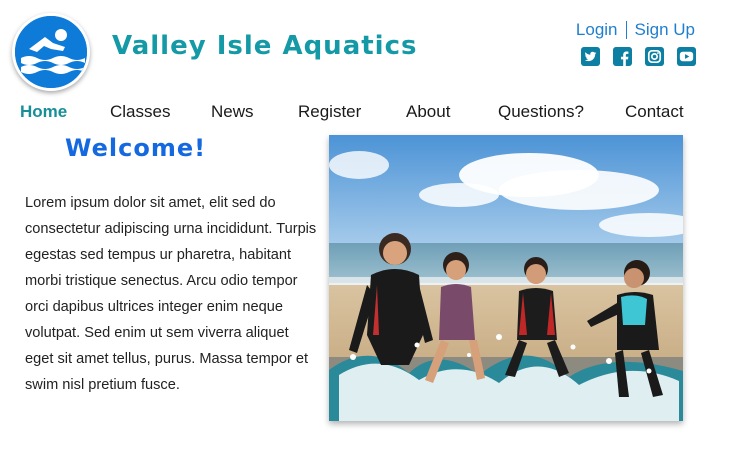  What do you see at coordinates (541, 112) in the screenshot?
I see `nav-questions: Questions?` at bounding box center [541, 112].